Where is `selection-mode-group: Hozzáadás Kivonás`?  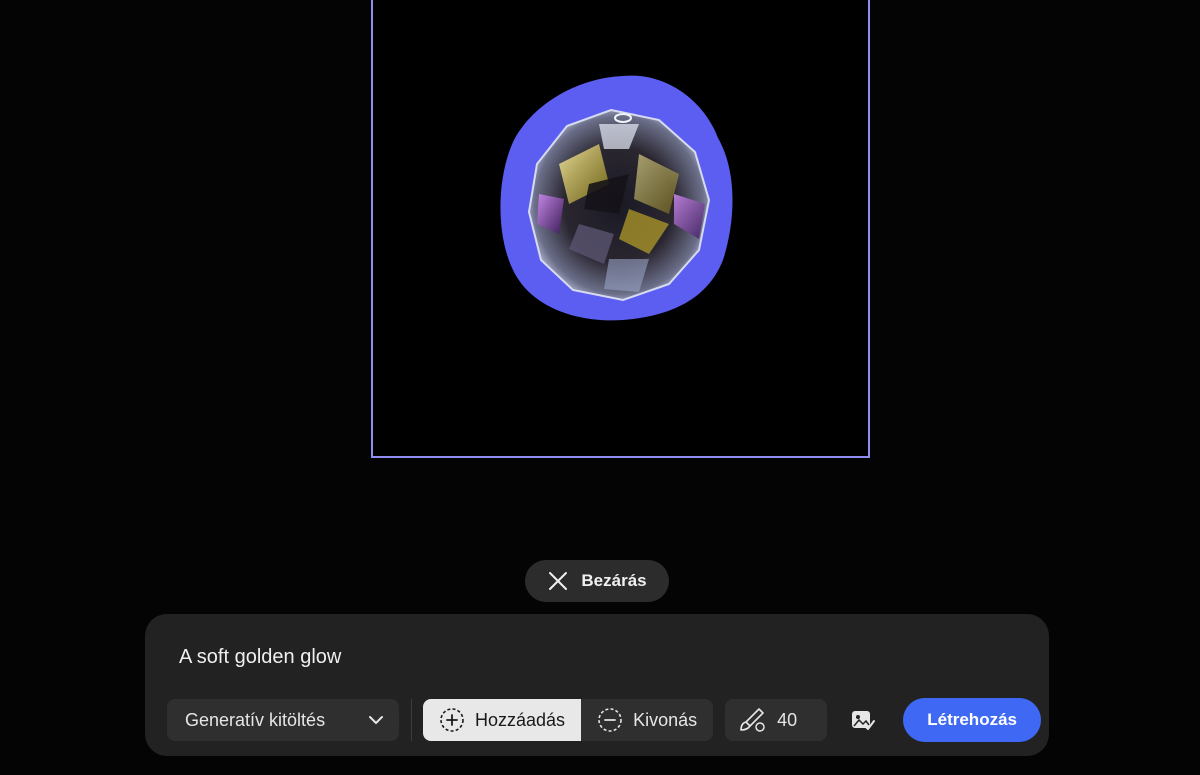 selection-mode-group: Hozzáadás Kivonás is located at coordinates (568, 720).